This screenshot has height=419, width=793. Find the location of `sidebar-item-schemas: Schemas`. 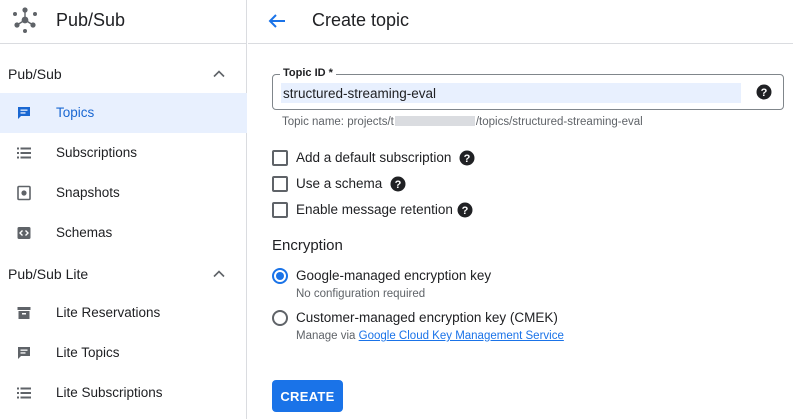

sidebar-item-schemas: Schemas is located at coordinates (123, 233).